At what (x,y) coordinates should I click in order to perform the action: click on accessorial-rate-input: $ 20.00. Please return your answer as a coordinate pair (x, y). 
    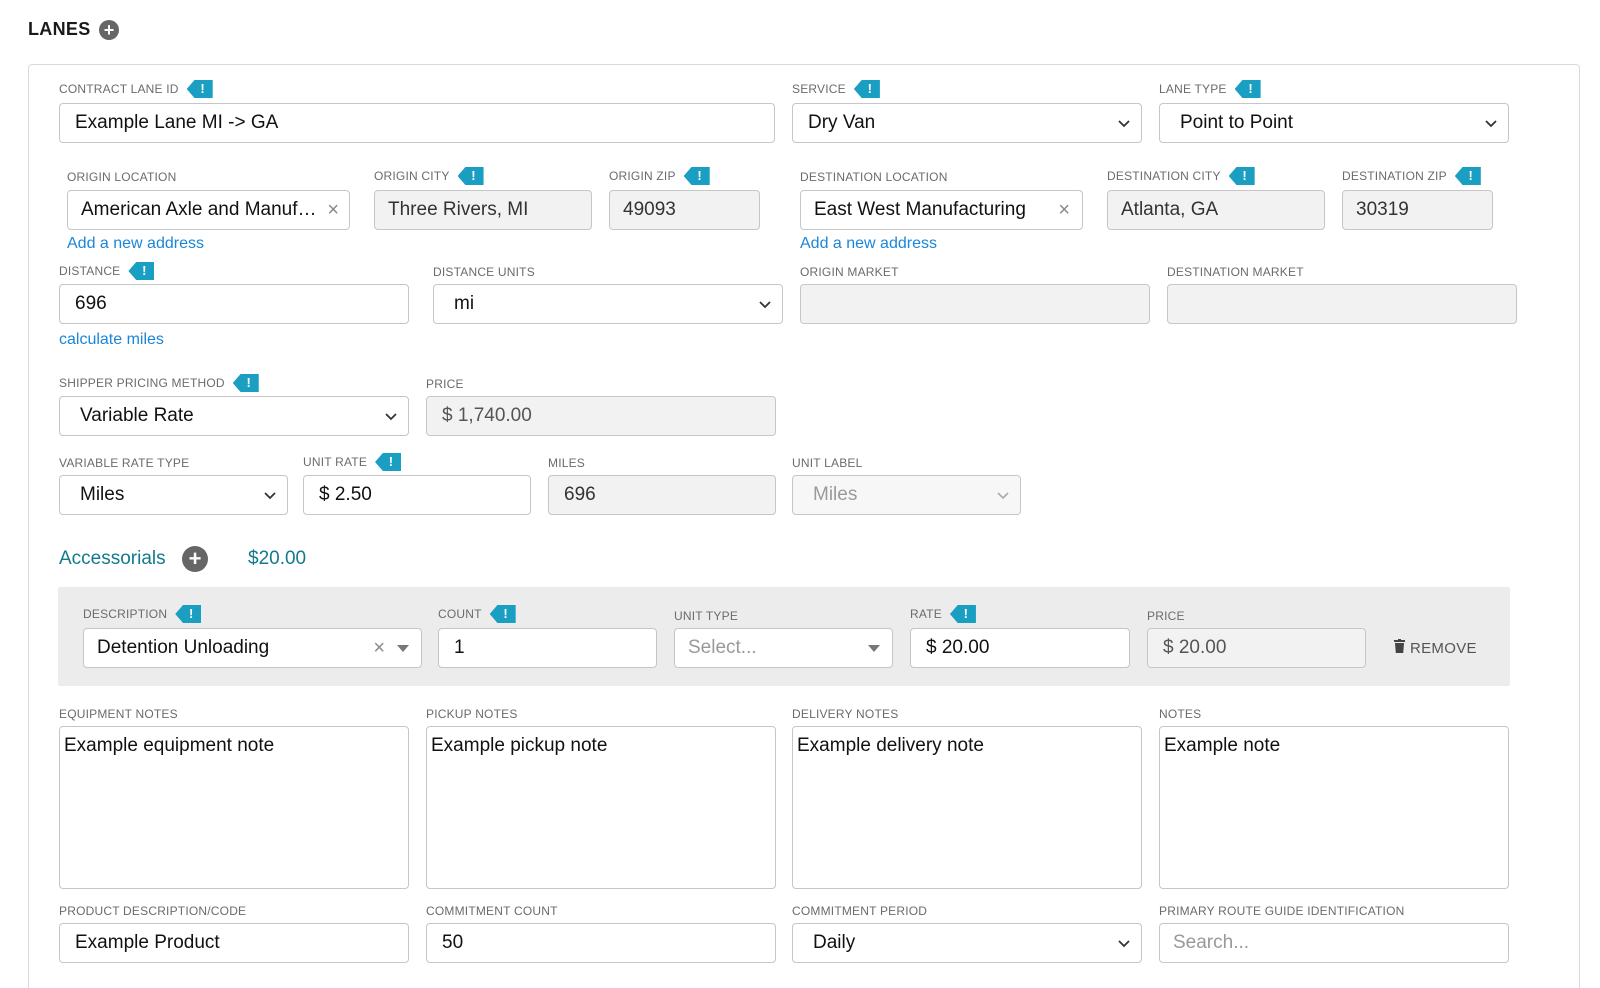
    Looking at the image, I should click on (1020, 648).